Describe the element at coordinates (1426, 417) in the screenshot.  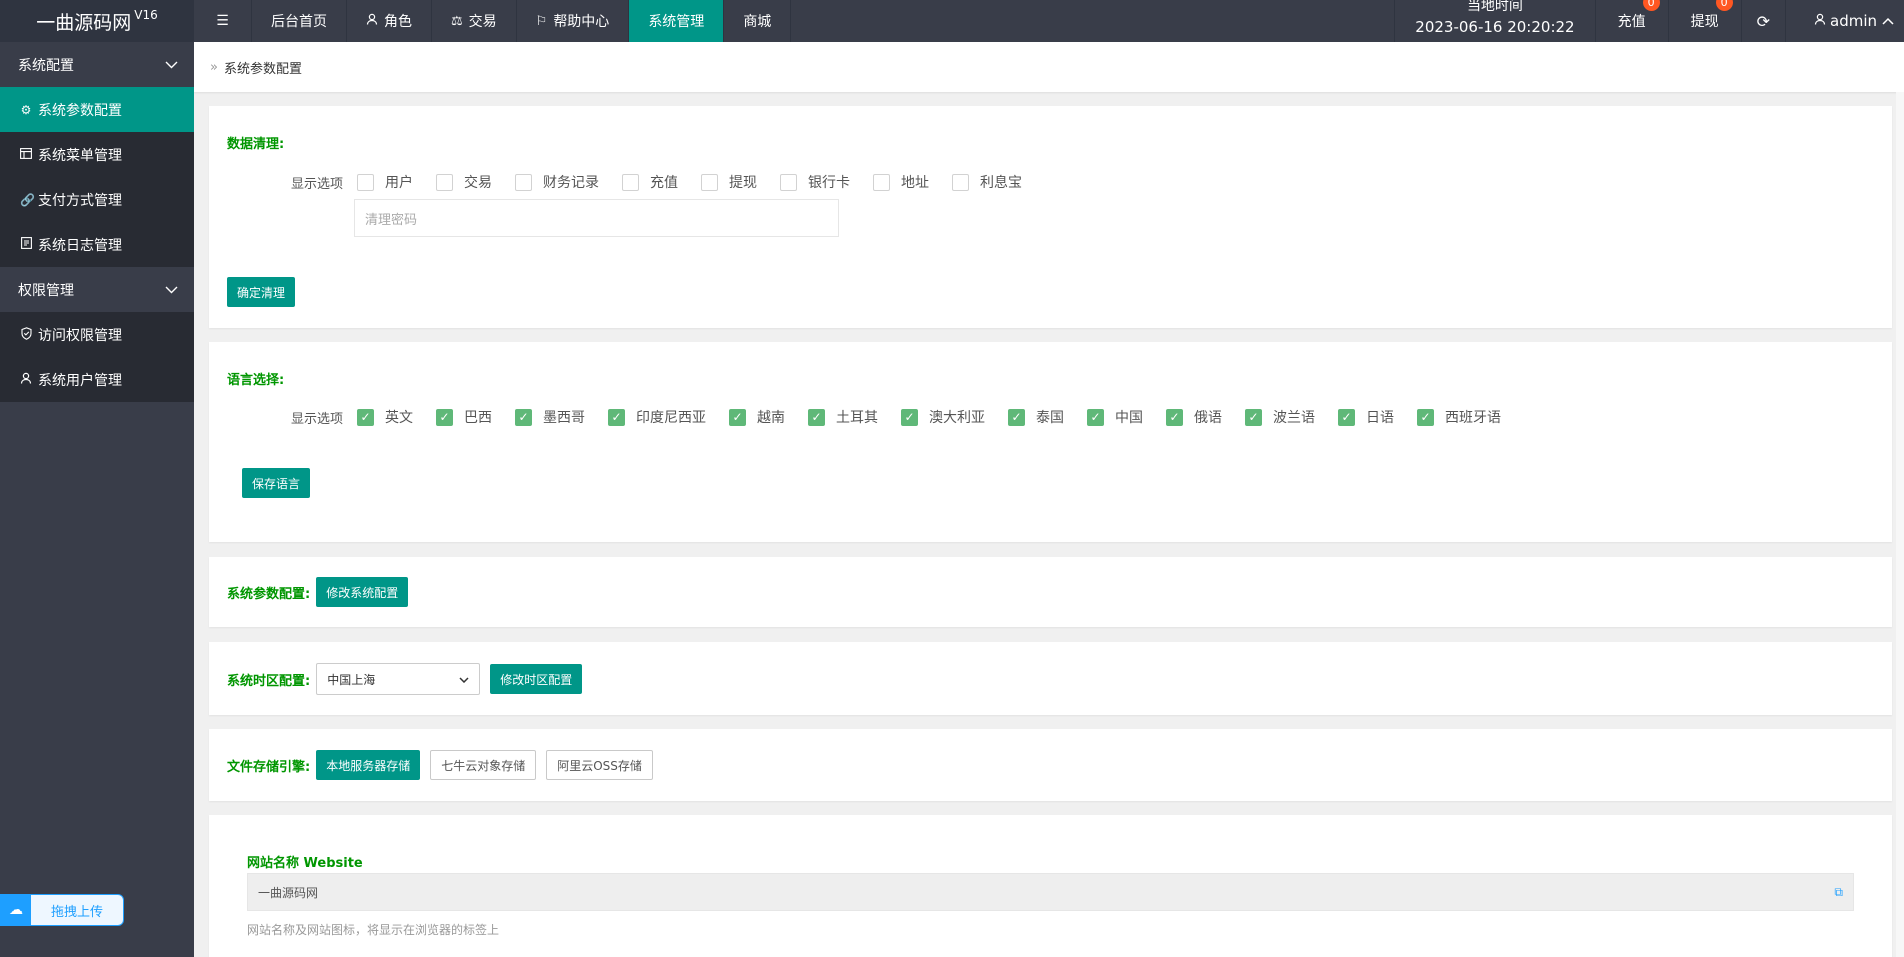
I see `checkbox-spanish: ✓` at that location.